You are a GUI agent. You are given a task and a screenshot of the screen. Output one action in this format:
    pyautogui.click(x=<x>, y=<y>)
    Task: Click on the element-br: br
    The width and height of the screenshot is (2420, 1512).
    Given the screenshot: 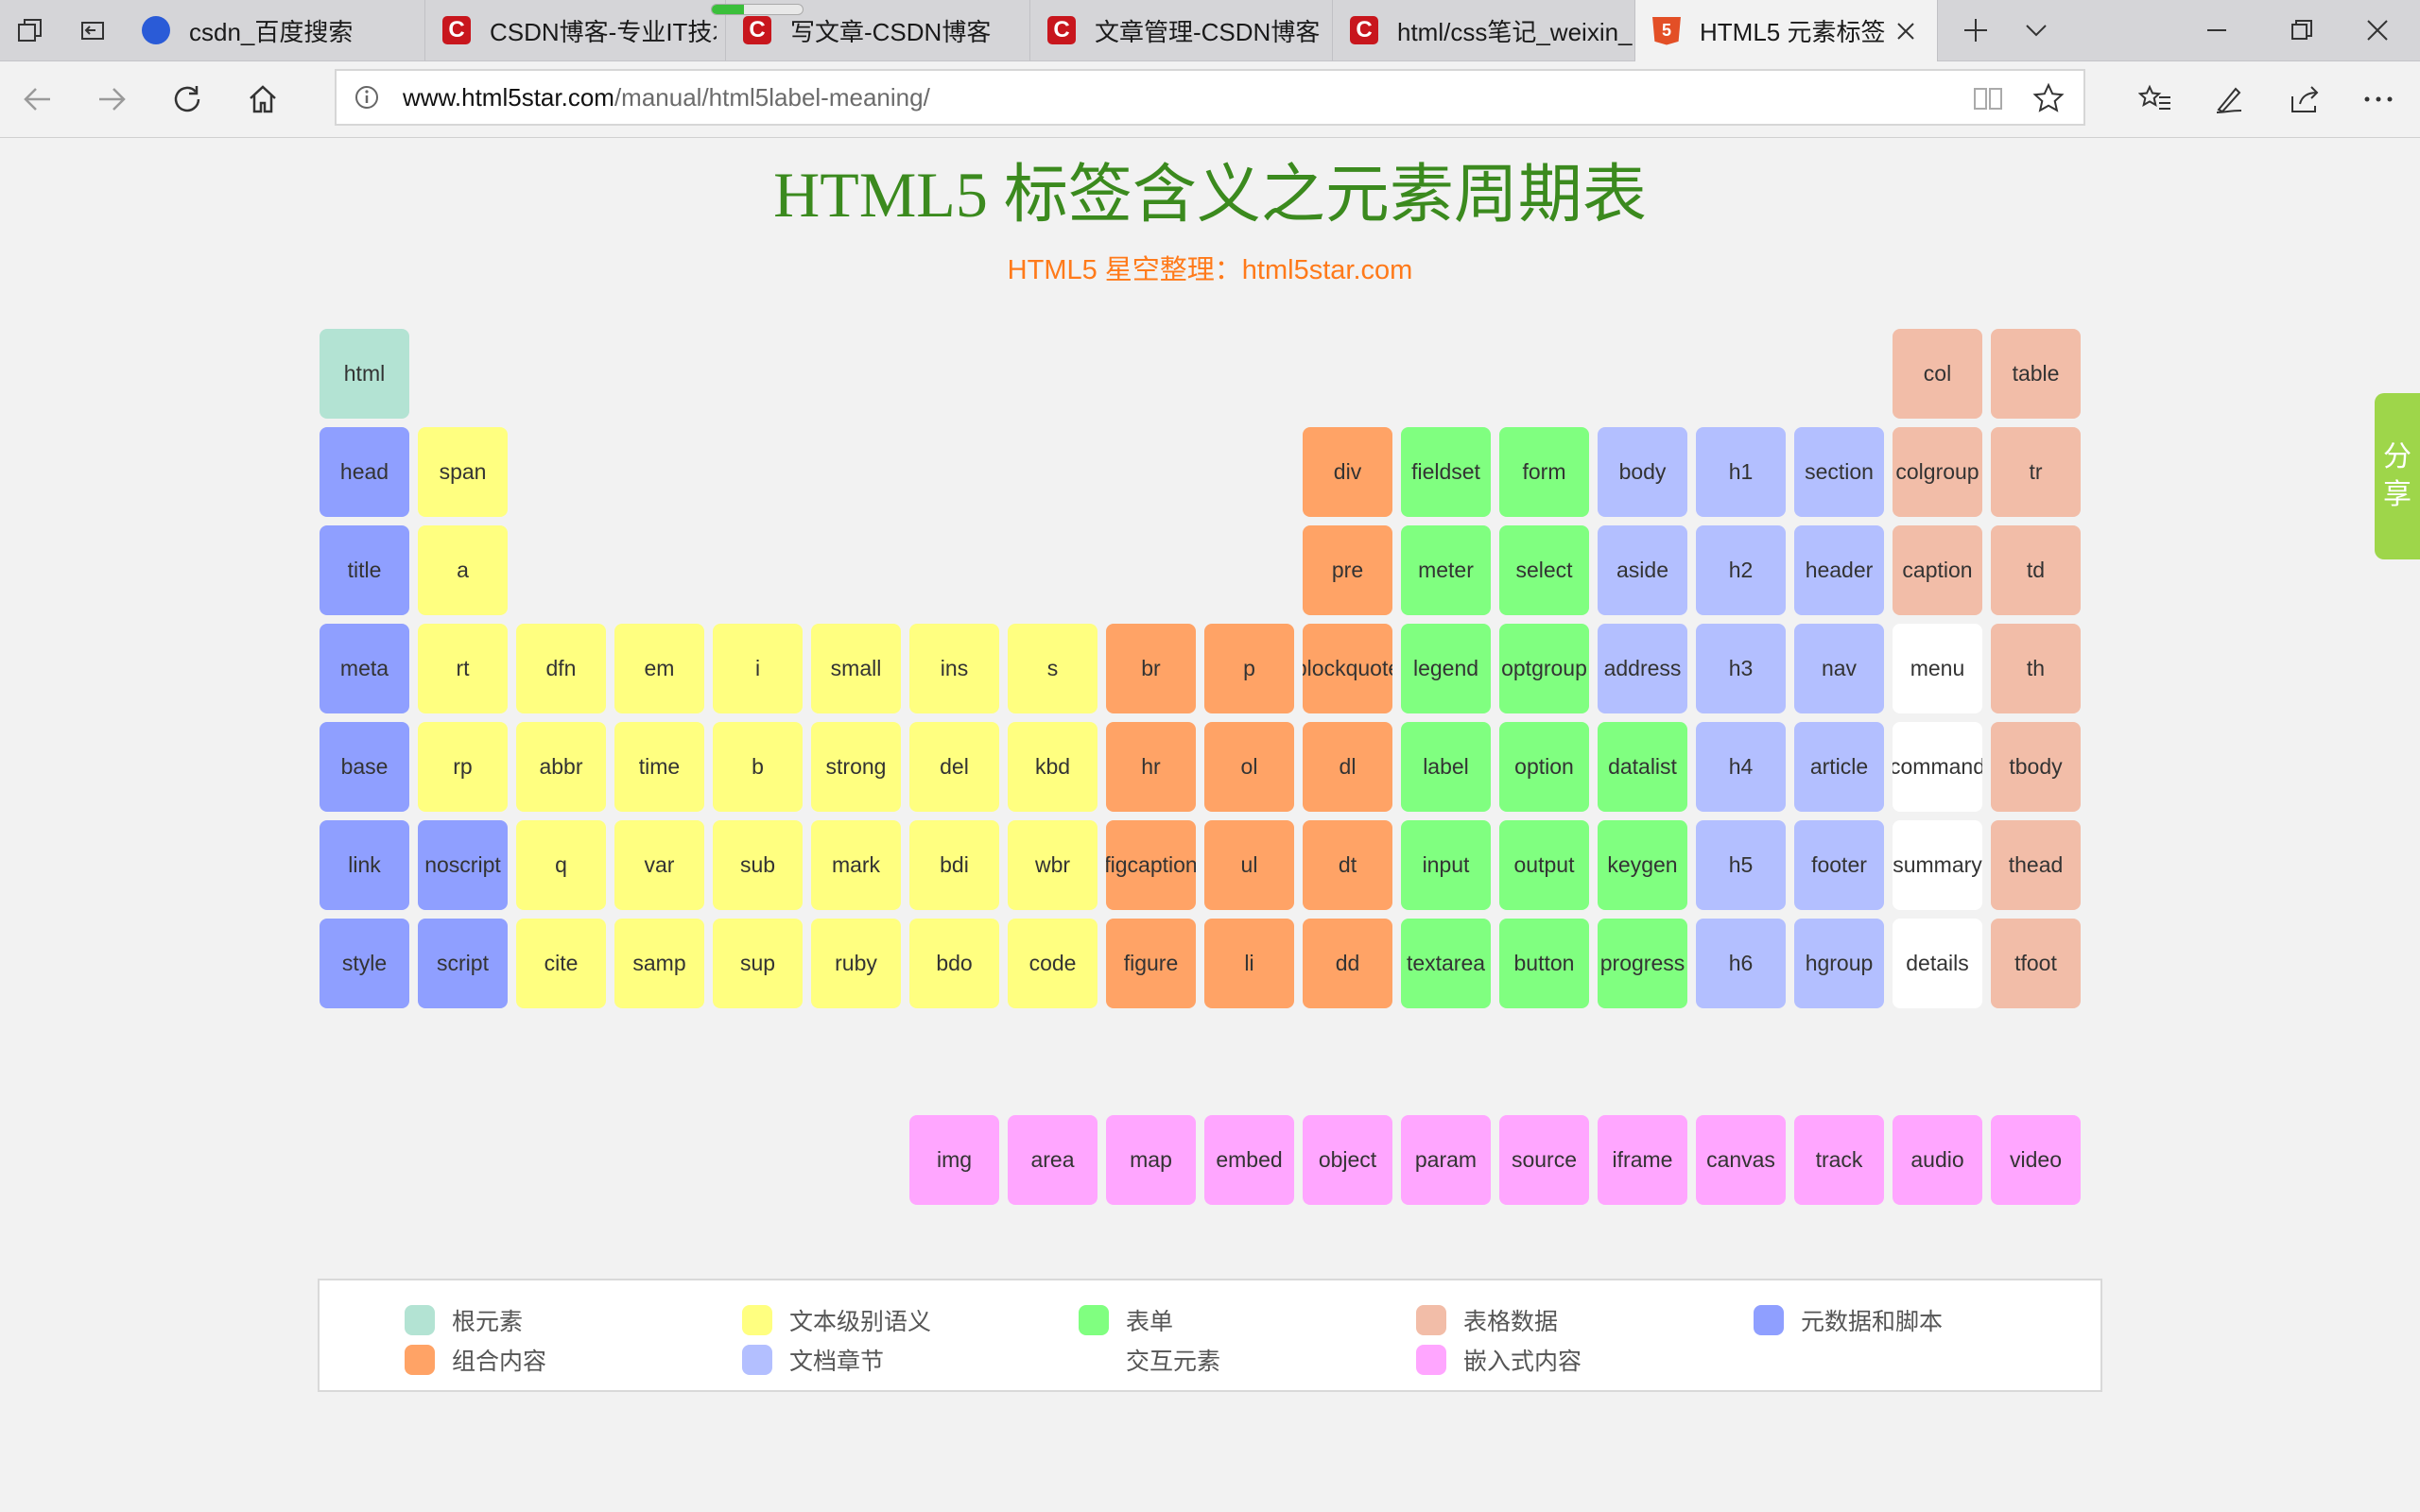 What is the action you would take?
    pyautogui.click(x=1151, y=668)
    